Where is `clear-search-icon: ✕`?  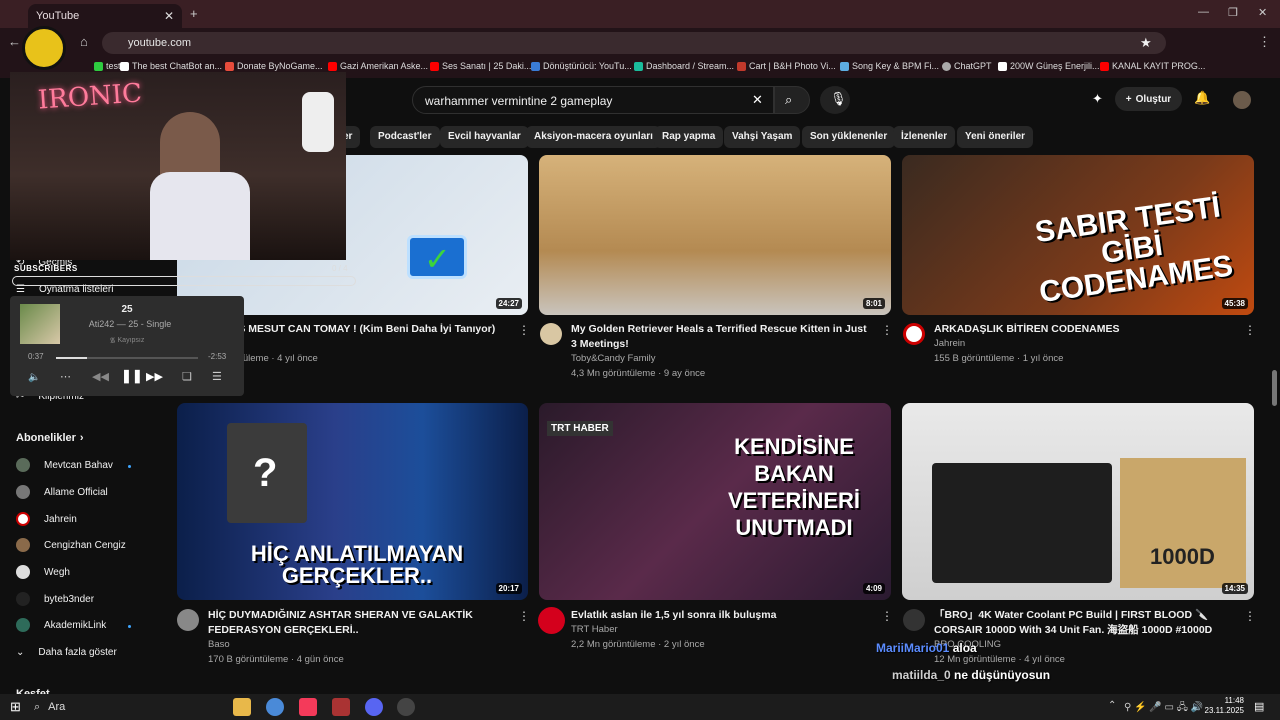 clear-search-icon: ✕ is located at coordinates (757, 100).